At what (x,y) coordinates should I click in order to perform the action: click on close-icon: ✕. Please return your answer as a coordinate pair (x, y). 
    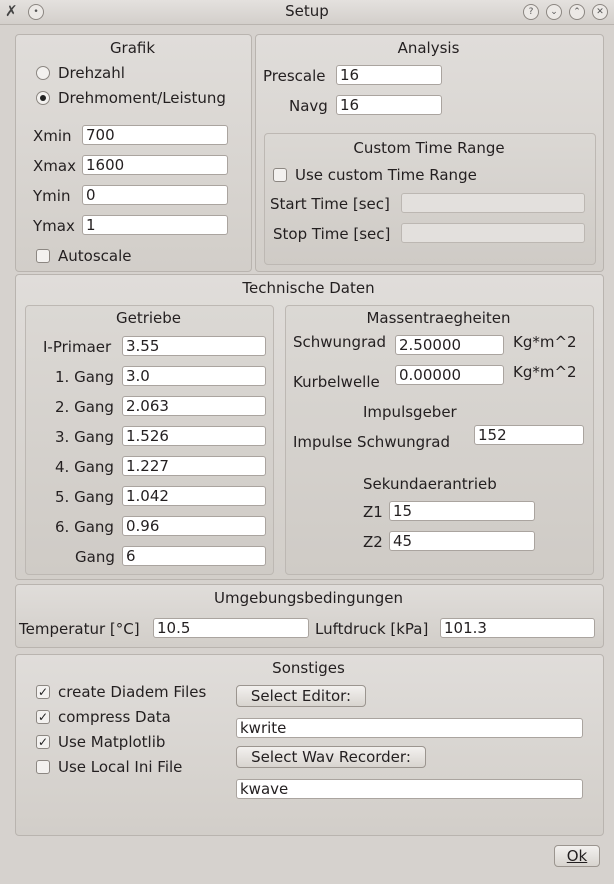
    Looking at the image, I should click on (600, 12).